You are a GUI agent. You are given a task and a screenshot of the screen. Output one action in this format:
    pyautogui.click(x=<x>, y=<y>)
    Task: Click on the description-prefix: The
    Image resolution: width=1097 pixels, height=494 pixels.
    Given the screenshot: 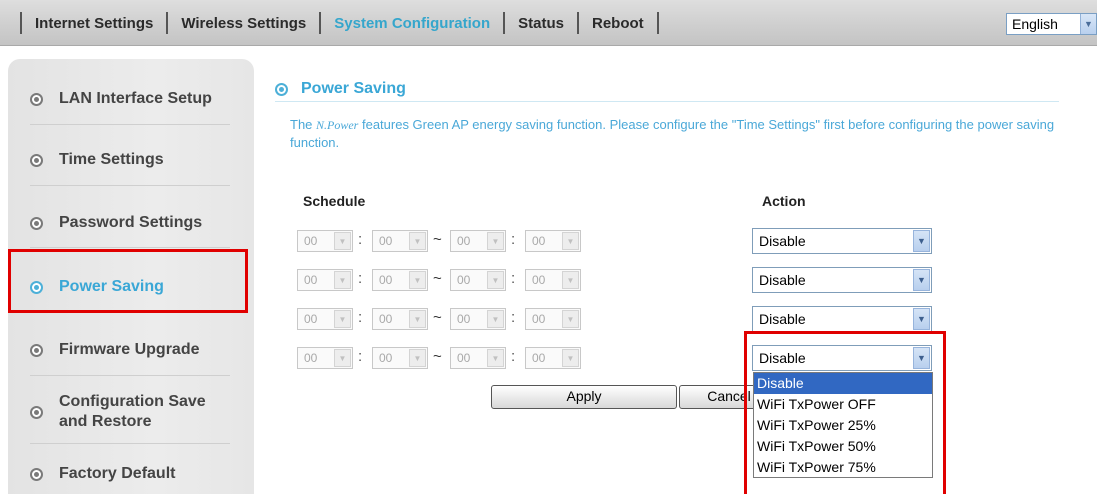 What is the action you would take?
    pyautogui.click(x=303, y=124)
    